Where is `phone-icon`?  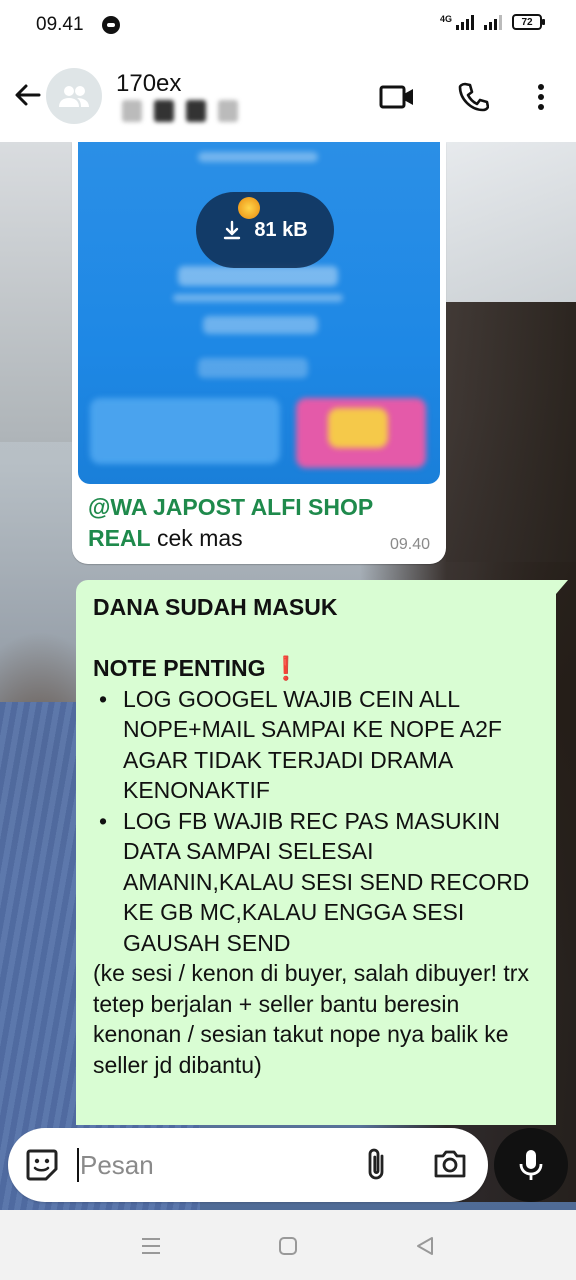
phone-icon is located at coordinates (473, 97).